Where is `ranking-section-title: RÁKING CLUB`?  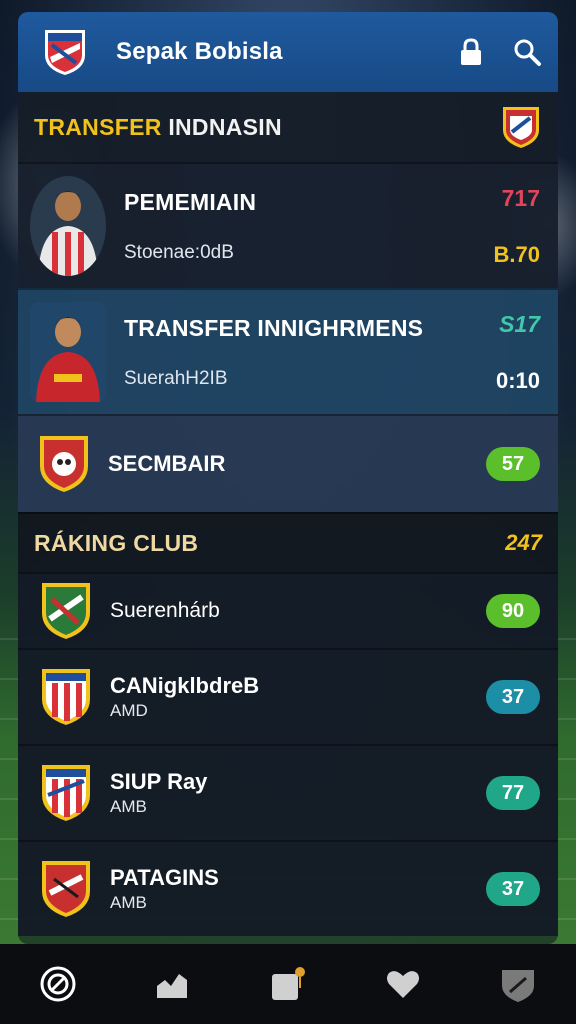 ranking-section-title: RÁKING CLUB is located at coordinates (116, 542).